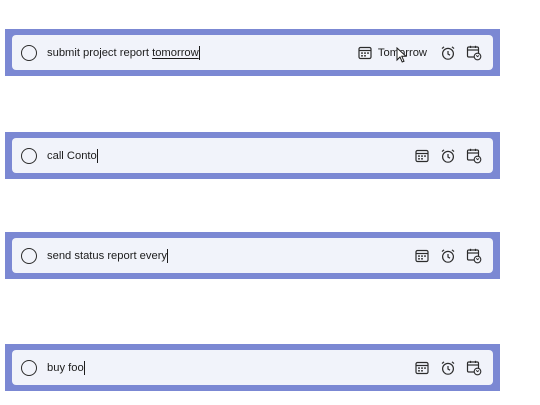 Image resolution: width=540 pixels, height=405 pixels. Describe the element at coordinates (226, 367) in the screenshot. I see `task-input: buy foo` at that location.